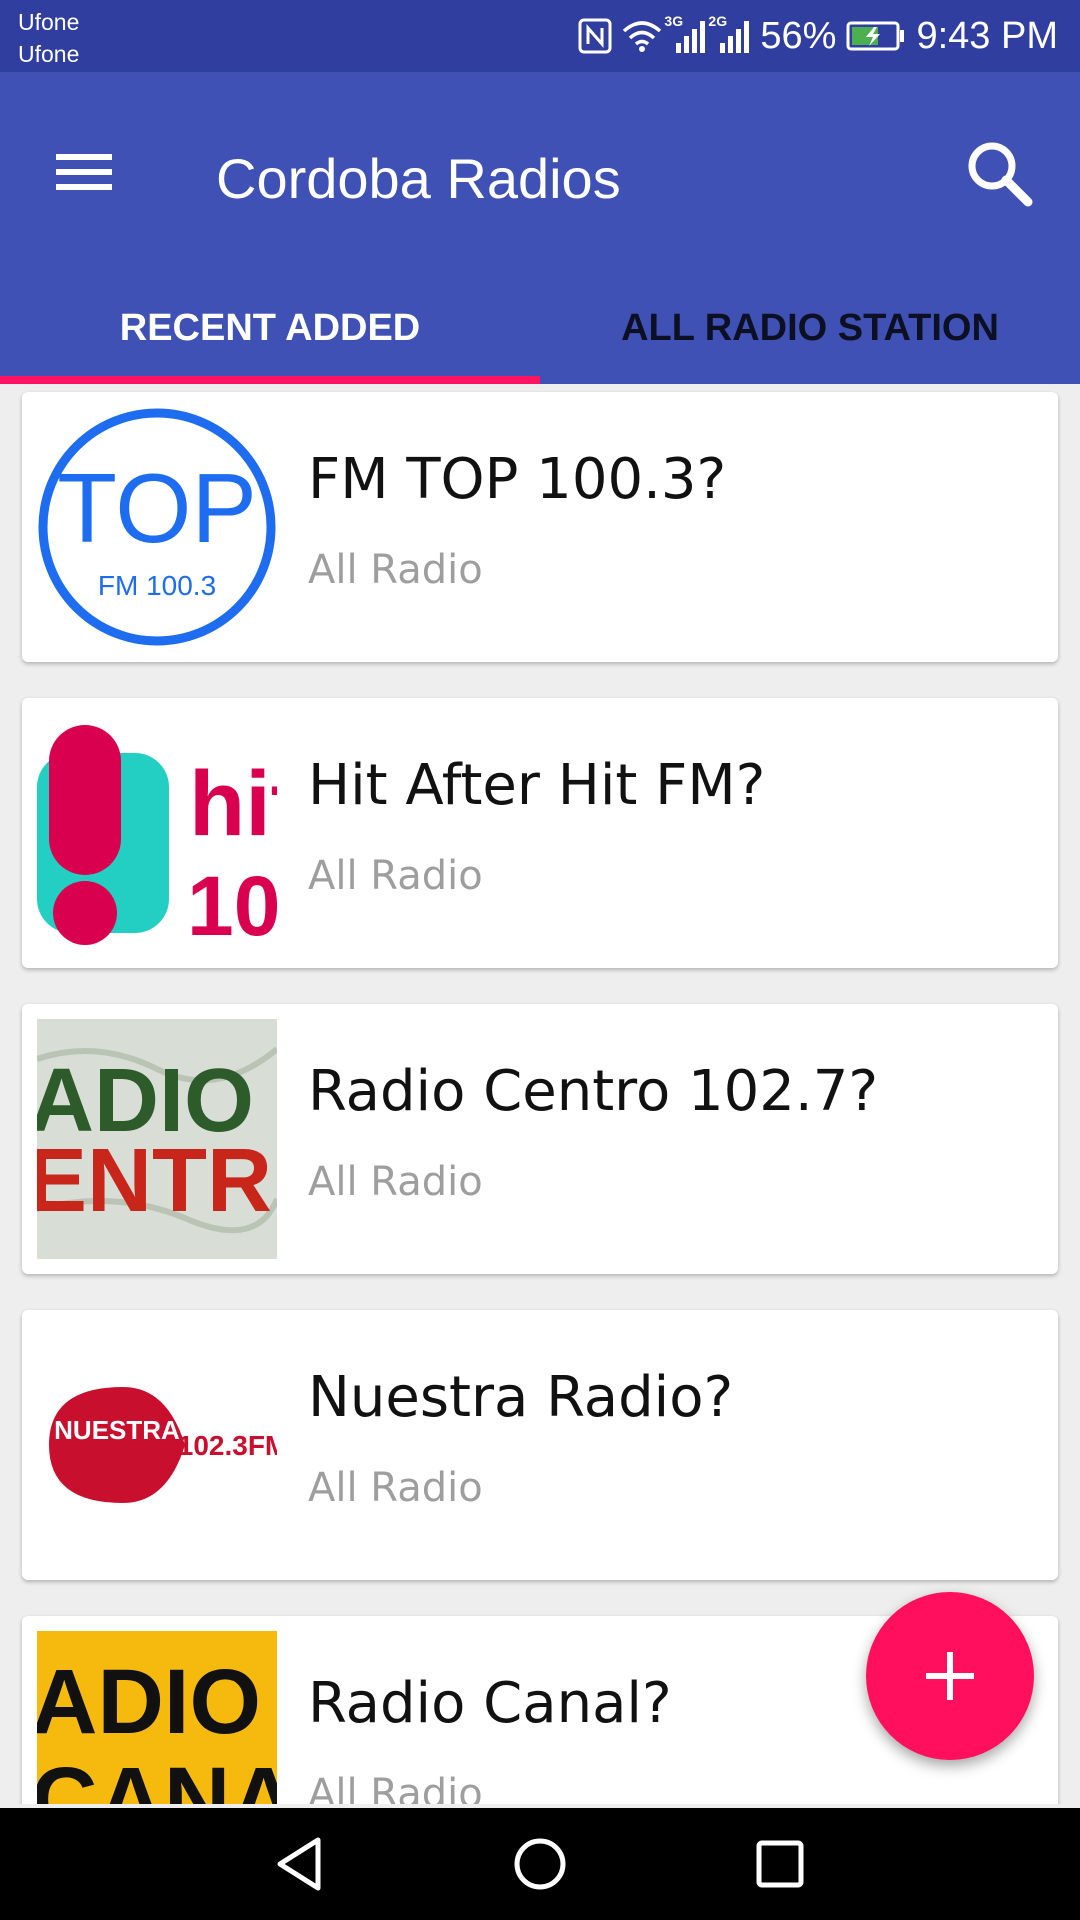 This screenshot has width=1080, height=1920. I want to click on logo-subtext: CANA, so click(157, 1776).